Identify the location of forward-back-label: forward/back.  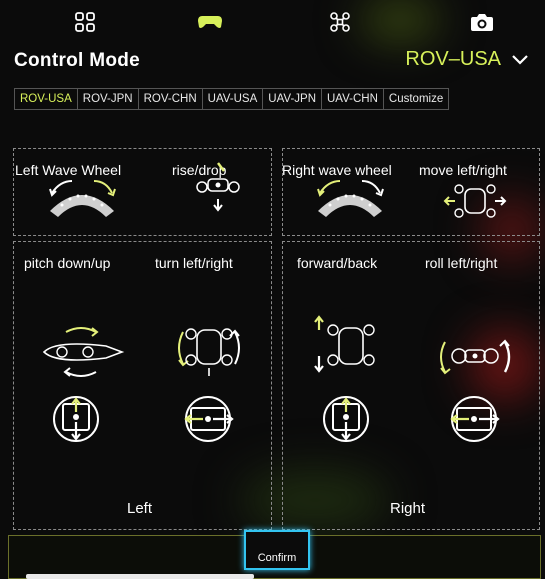
(337, 263).